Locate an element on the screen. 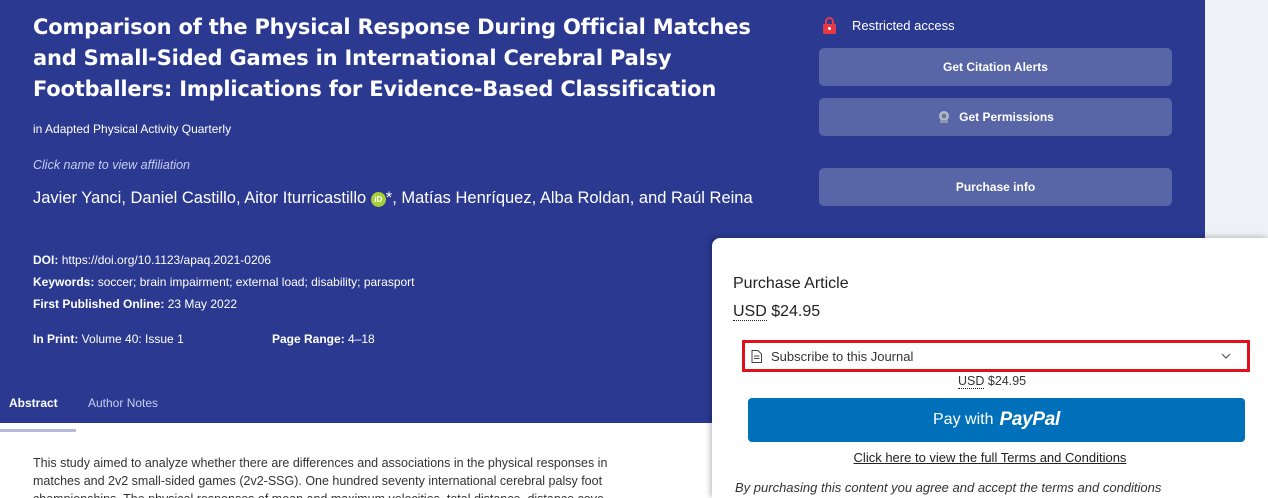 The height and width of the screenshot is (498, 1268). tab-author-notes: Author Notes is located at coordinates (123, 403).